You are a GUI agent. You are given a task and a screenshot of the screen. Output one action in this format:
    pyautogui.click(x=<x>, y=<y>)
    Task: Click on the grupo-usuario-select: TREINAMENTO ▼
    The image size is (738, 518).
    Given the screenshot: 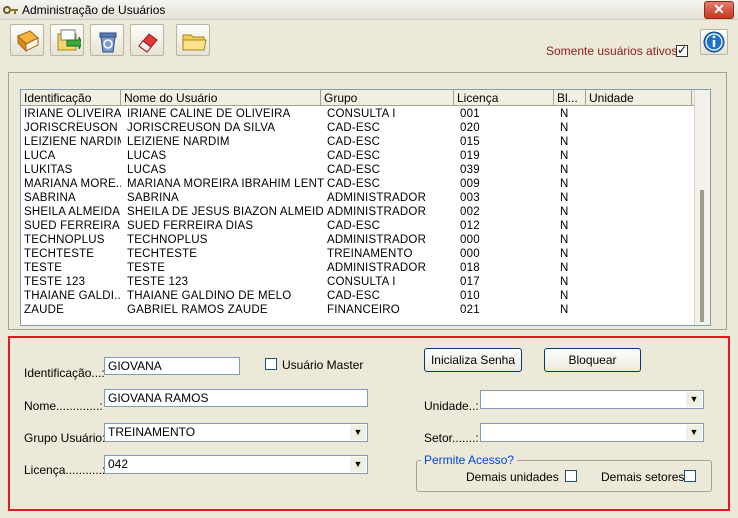 What is the action you would take?
    pyautogui.click(x=236, y=432)
    